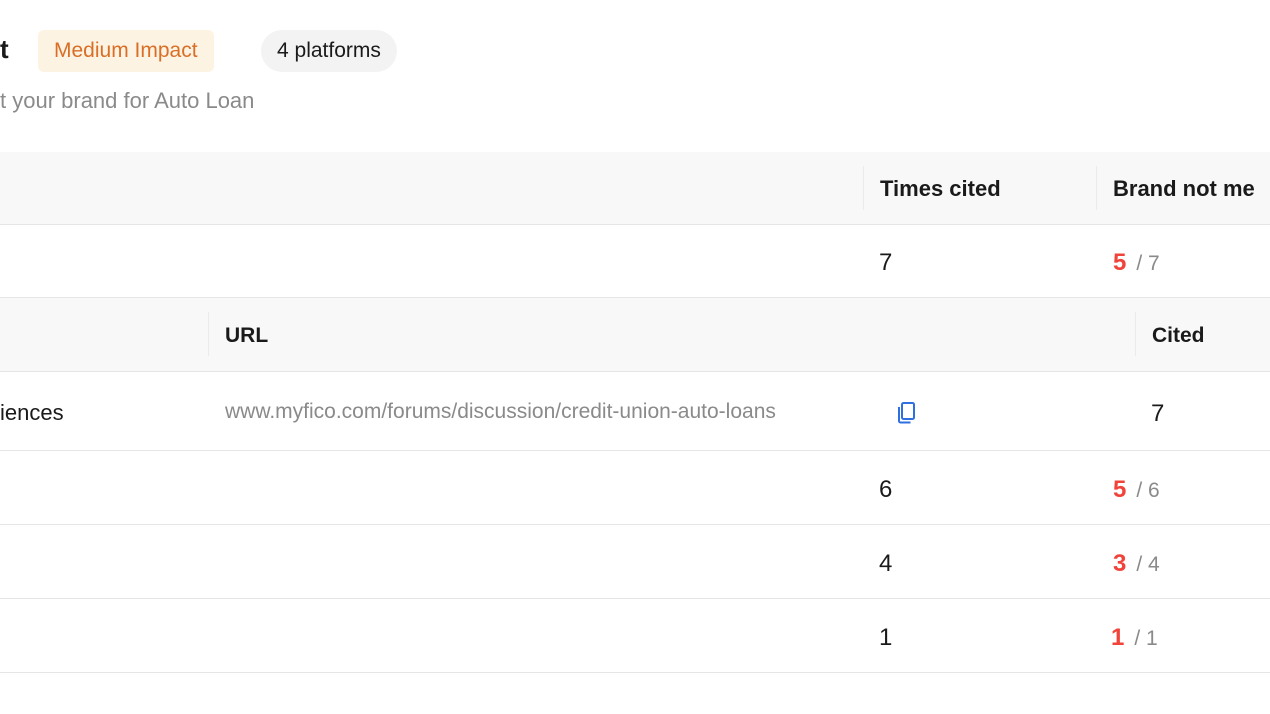  What do you see at coordinates (1184, 189) in the screenshot?
I see `brand-not-mentioned-header: Brand not me` at bounding box center [1184, 189].